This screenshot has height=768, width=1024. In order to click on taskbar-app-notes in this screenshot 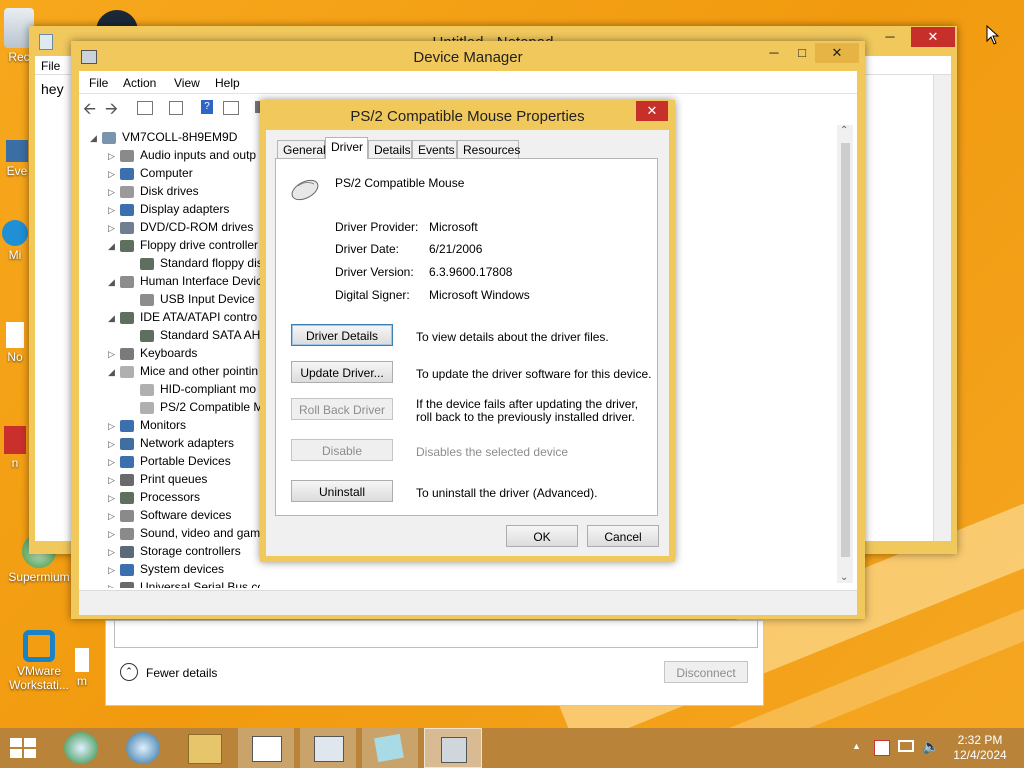, I will do `click(390, 748)`.